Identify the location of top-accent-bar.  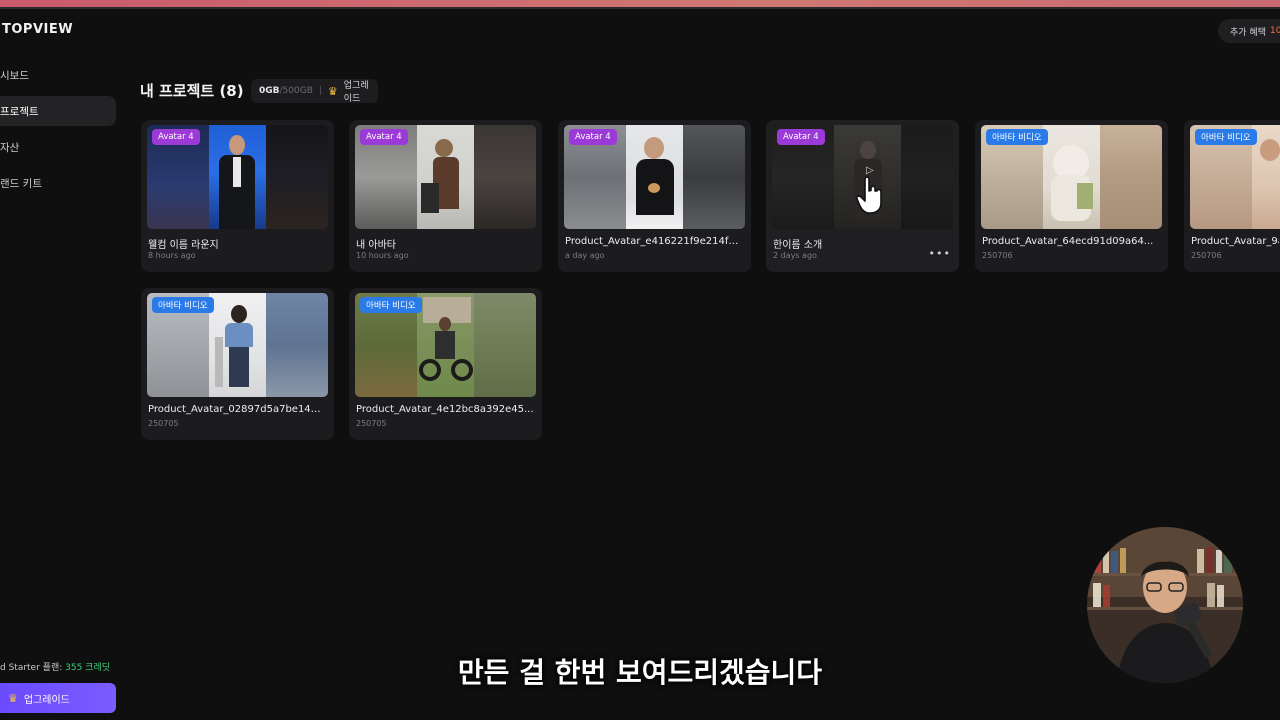
(640, 3).